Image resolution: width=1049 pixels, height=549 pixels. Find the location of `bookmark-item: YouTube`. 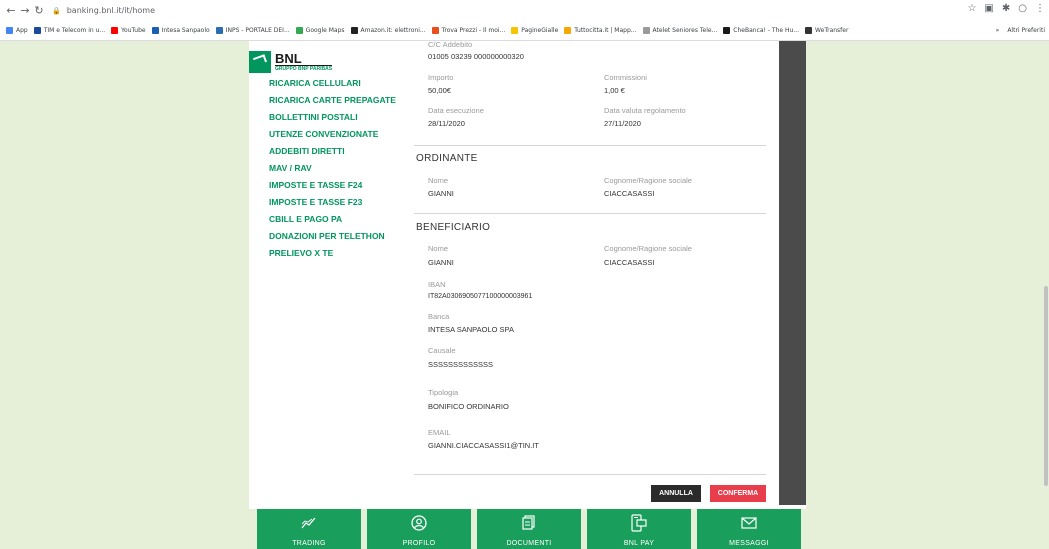

bookmark-item: YouTube is located at coordinates (128, 30).